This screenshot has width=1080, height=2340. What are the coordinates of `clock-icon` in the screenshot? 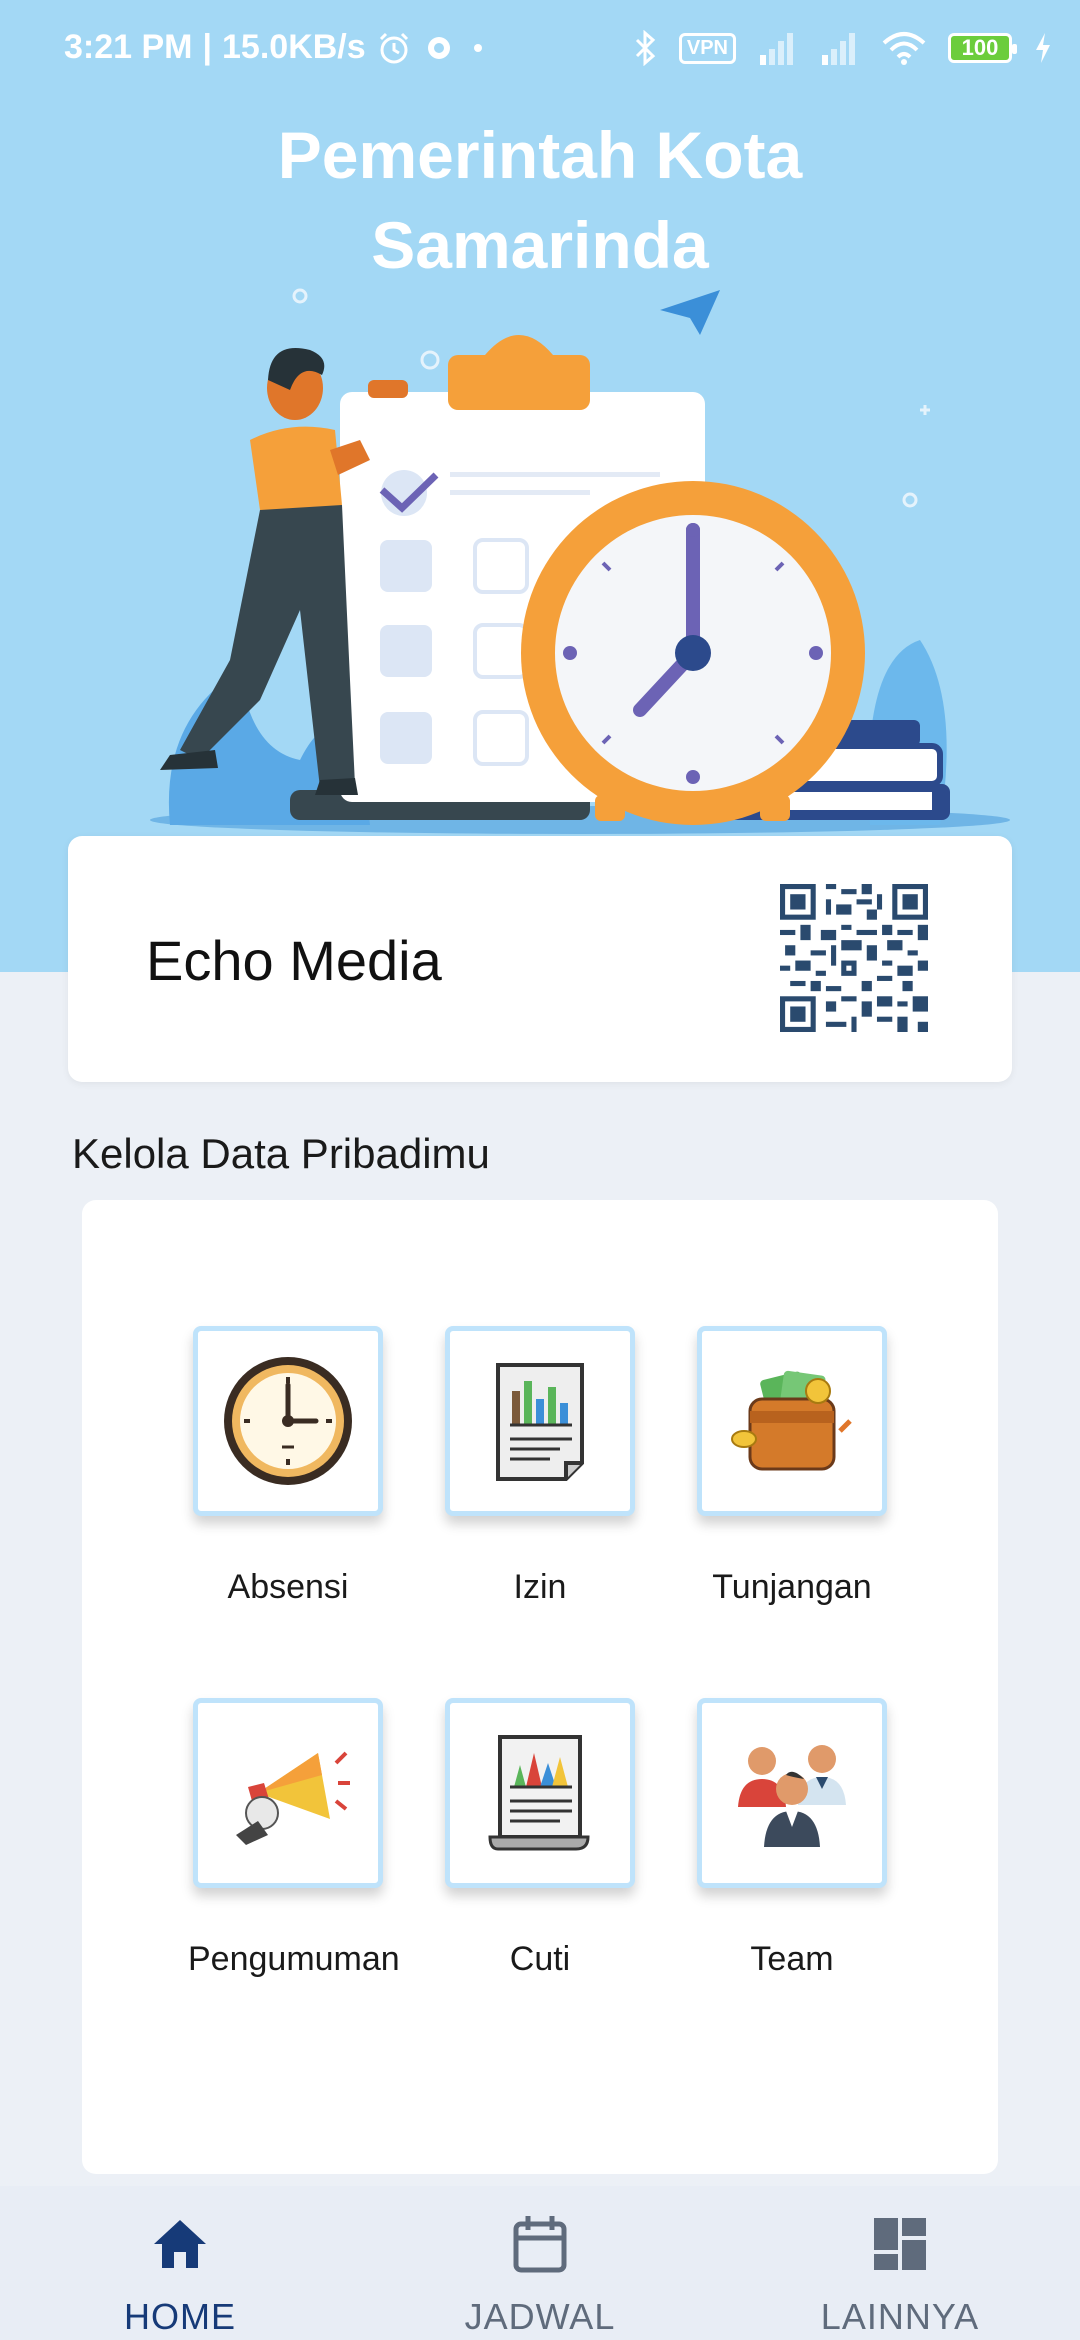 It's located at (288, 1421).